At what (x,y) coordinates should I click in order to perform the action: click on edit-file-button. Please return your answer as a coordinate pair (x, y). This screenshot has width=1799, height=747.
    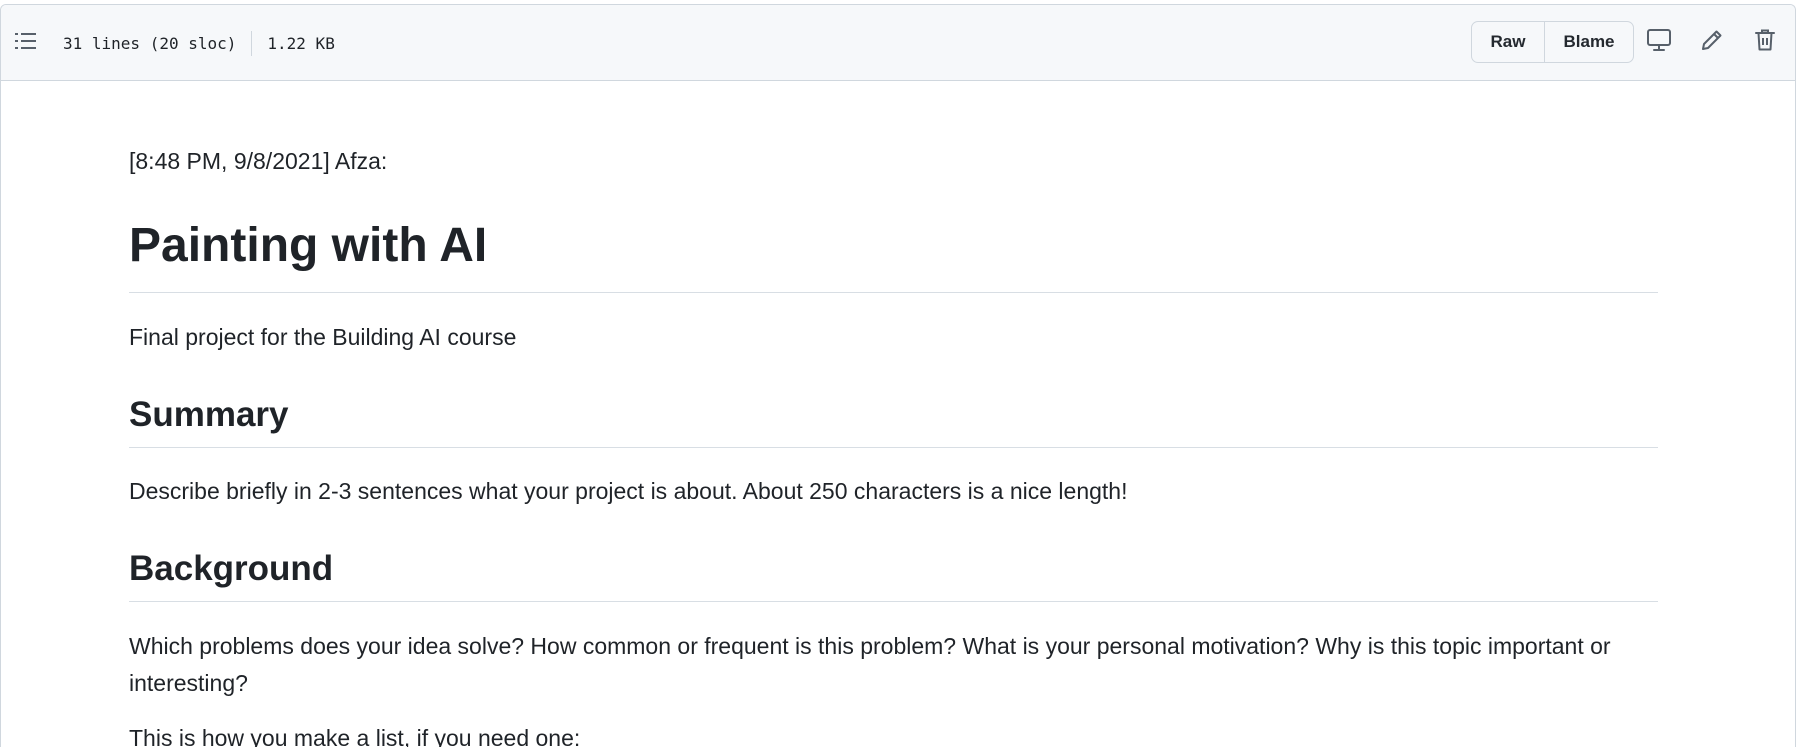
    Looking at the image, I should click on (1712, 42).